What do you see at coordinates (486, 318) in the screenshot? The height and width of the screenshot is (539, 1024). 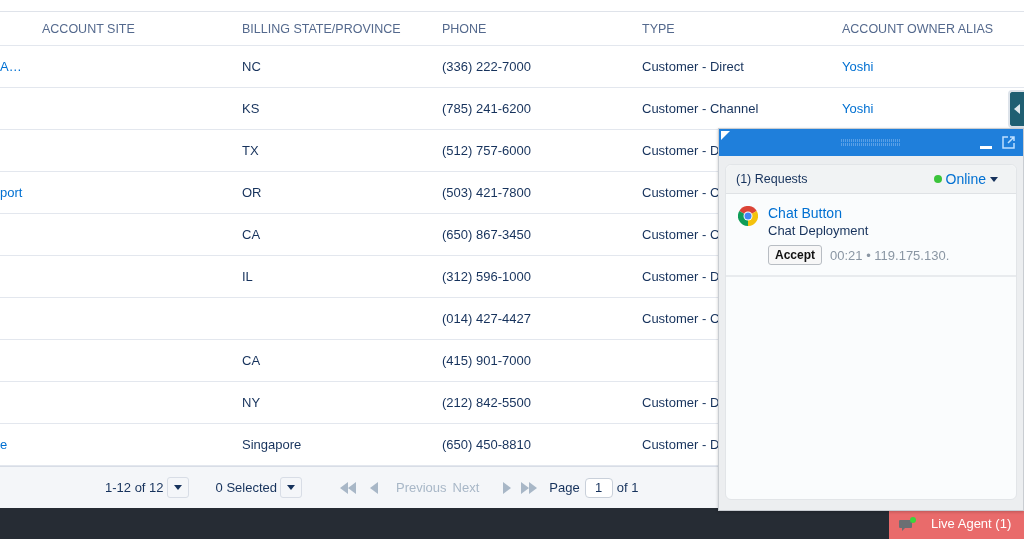 I see `table-cell: (014) 427-4427` at bounding box center [486, 318].